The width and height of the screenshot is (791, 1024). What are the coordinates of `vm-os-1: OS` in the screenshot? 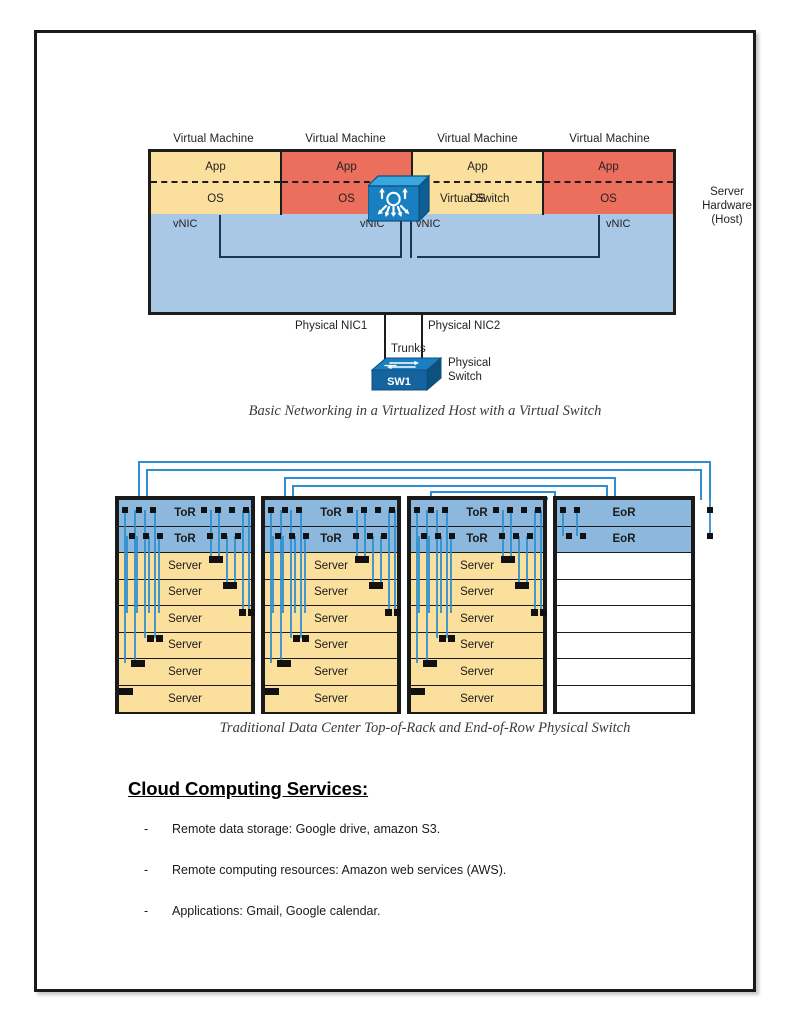 It's located at (215, 198).